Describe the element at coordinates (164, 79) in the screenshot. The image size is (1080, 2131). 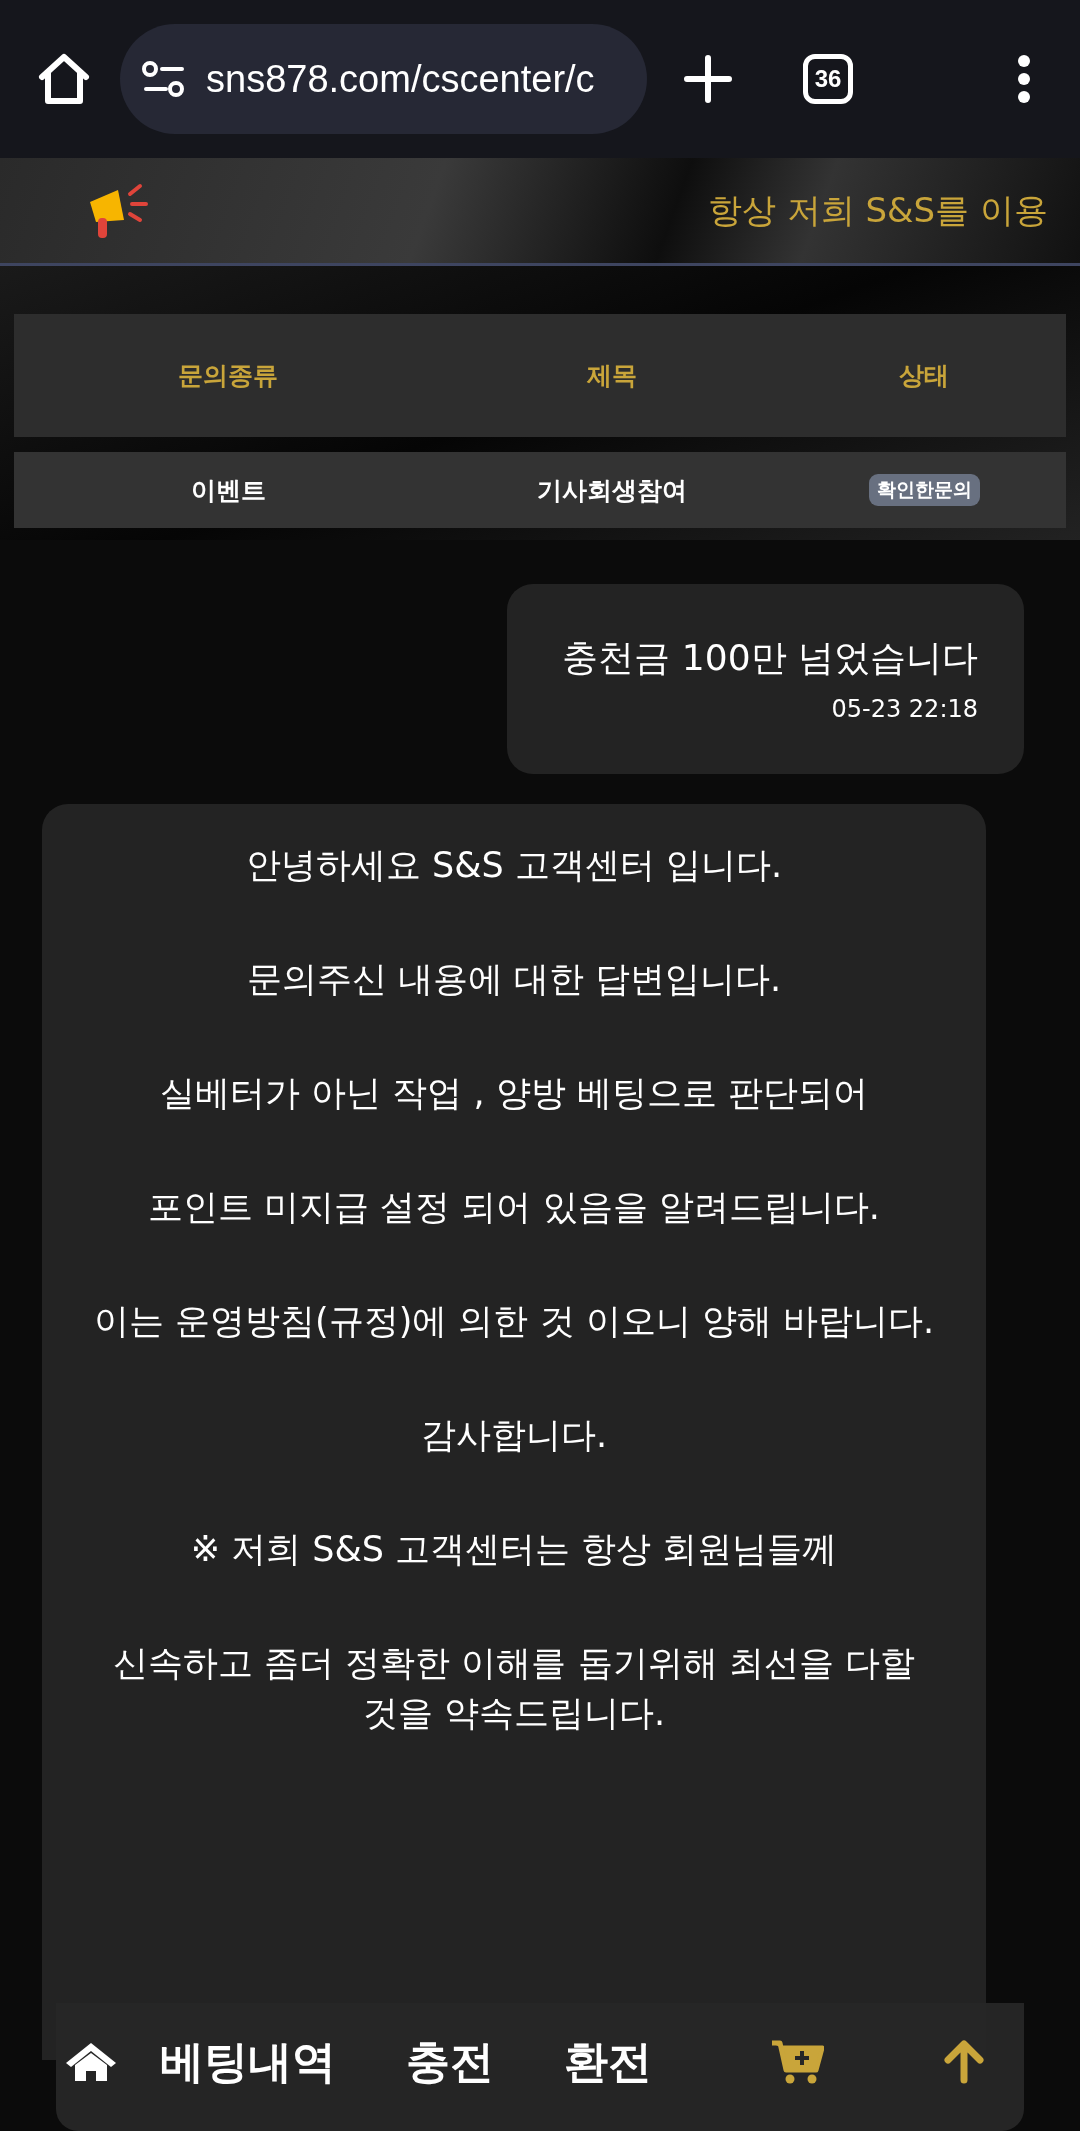
I see `site-settings-icon` at that location.